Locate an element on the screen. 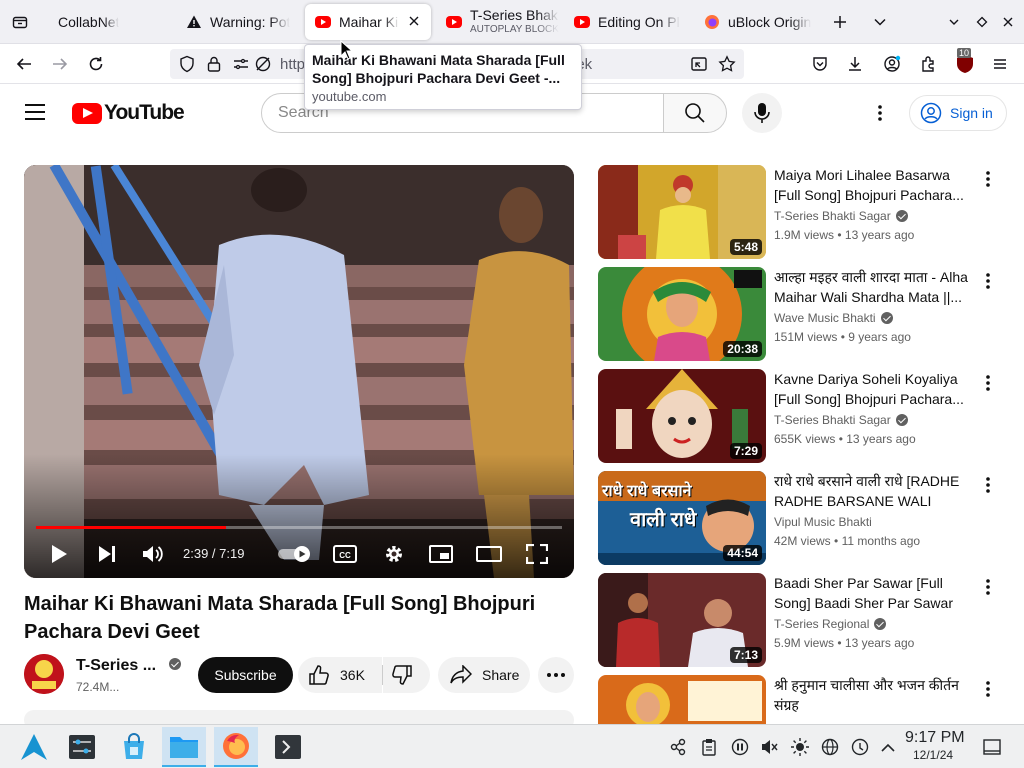  settings-button is located at coordinates (394, 554).